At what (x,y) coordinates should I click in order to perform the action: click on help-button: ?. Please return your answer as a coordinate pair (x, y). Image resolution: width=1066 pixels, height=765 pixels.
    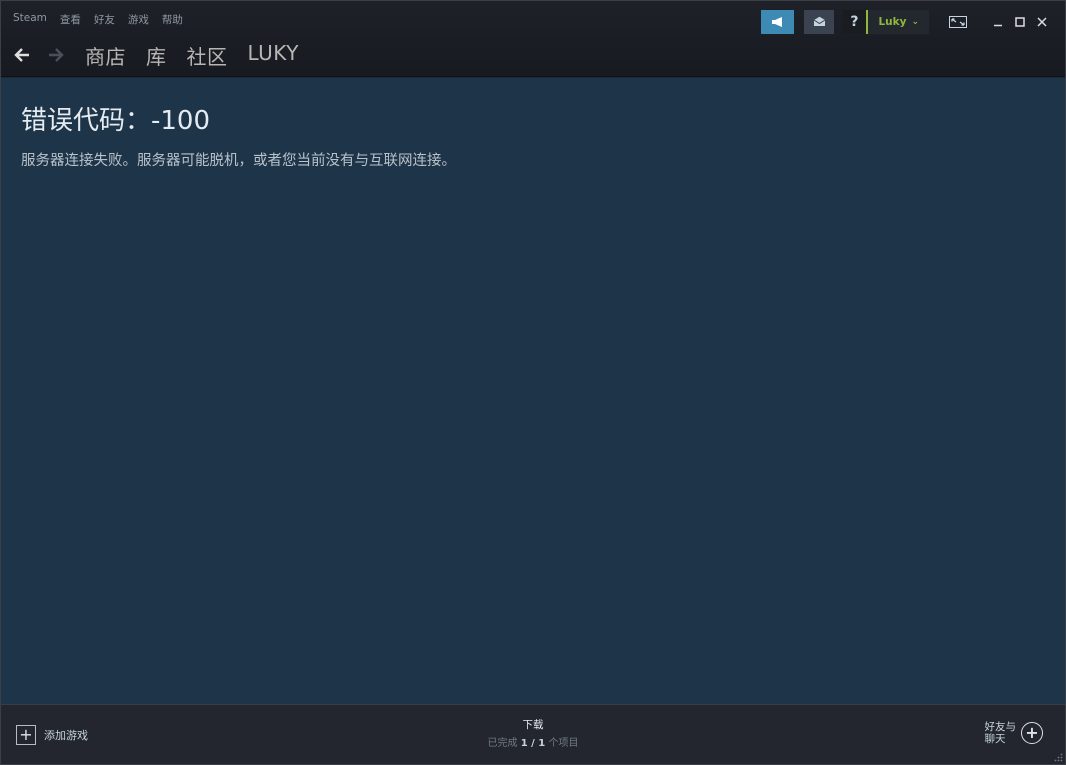
    Looking at the image, I should click on (854, 21).